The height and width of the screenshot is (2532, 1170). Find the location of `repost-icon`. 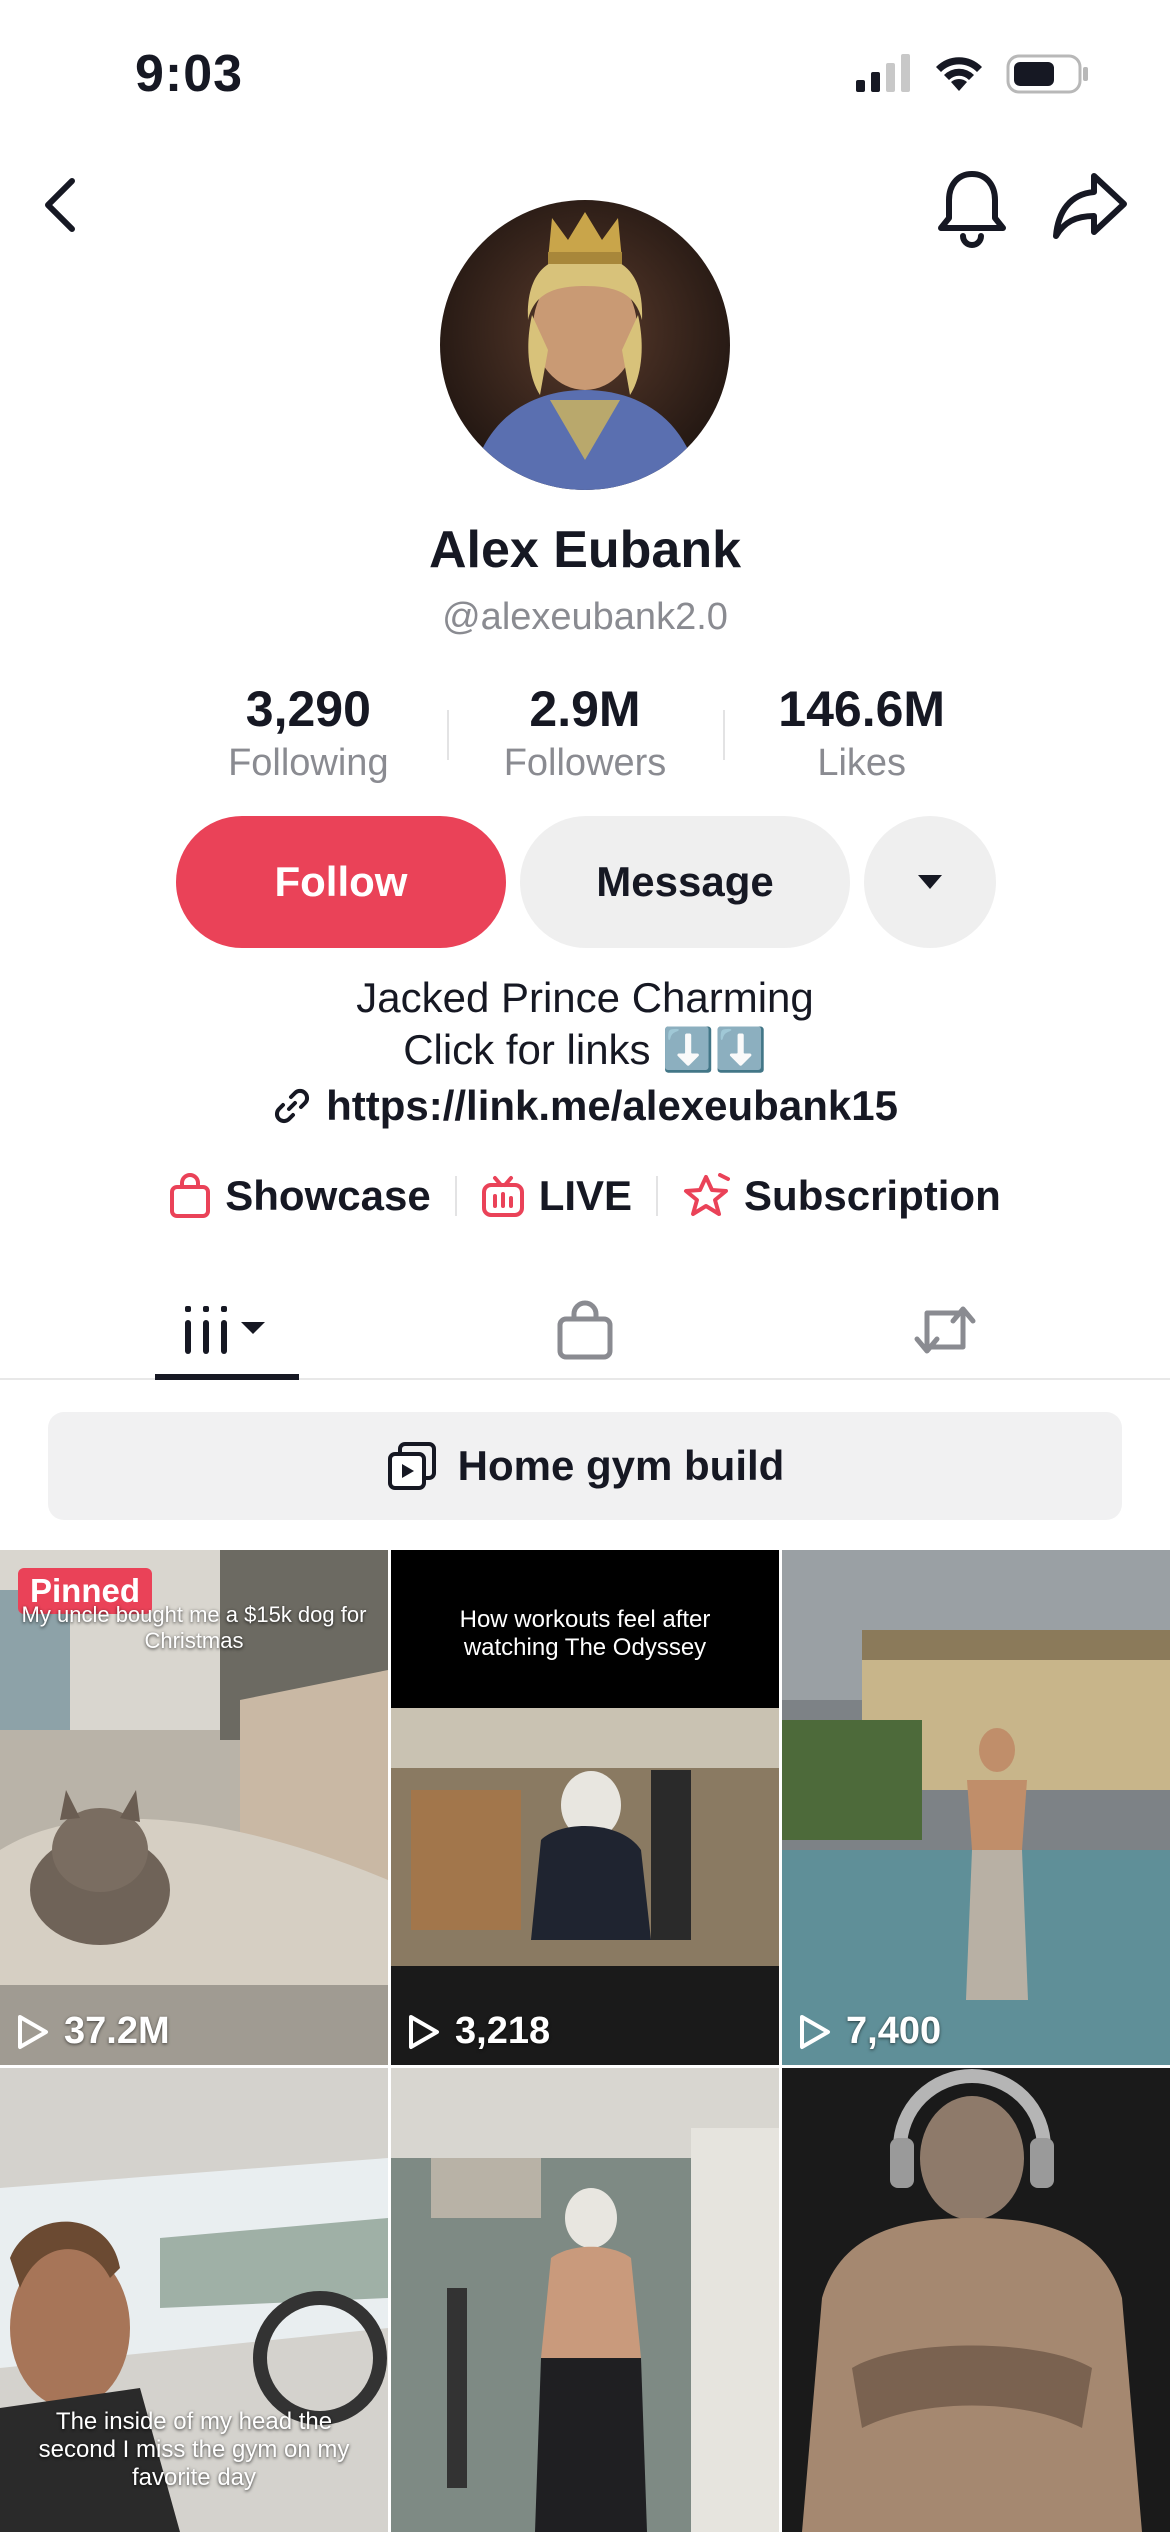

repost-icon is located at coordinates (945, 1330).